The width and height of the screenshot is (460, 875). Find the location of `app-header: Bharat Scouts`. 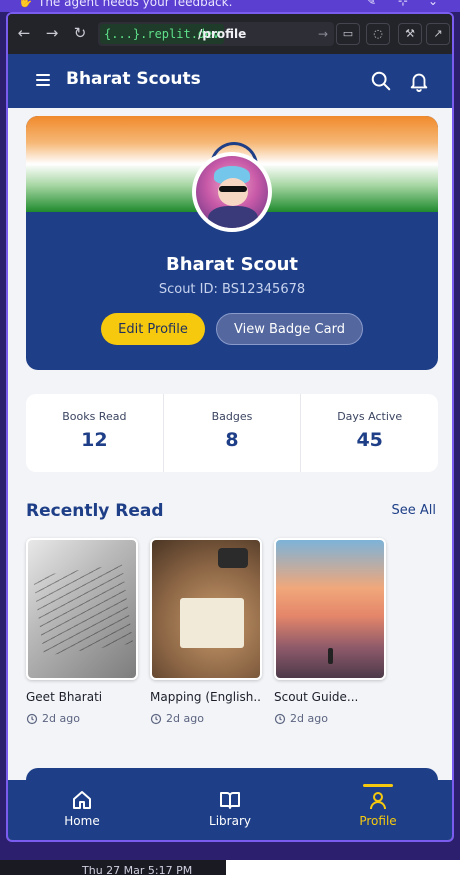

app-header: Bharat Scouts is located at coordinates (230, 81).